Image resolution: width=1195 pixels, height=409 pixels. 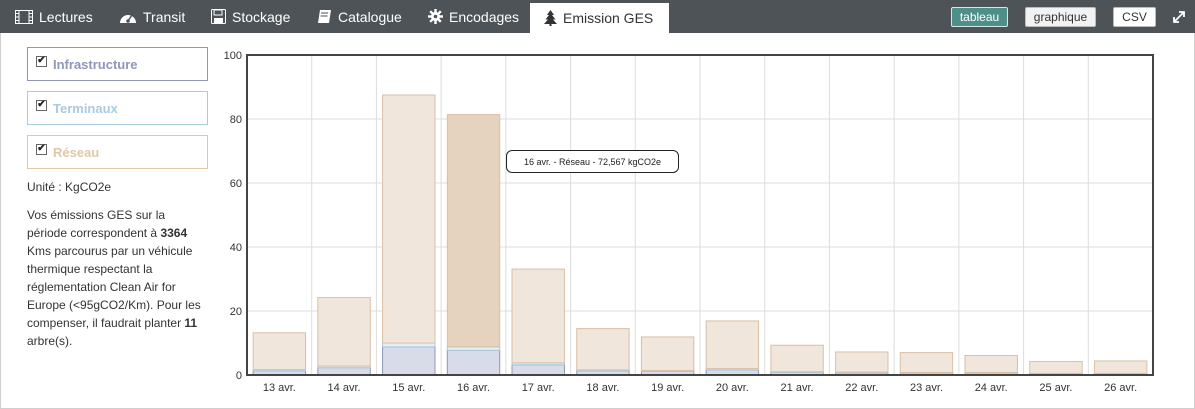 What do you see at coordinates (344, 388) in the screenshot?
I see `x-tick-label: 14 avr.` at bounding box center [344, 388].